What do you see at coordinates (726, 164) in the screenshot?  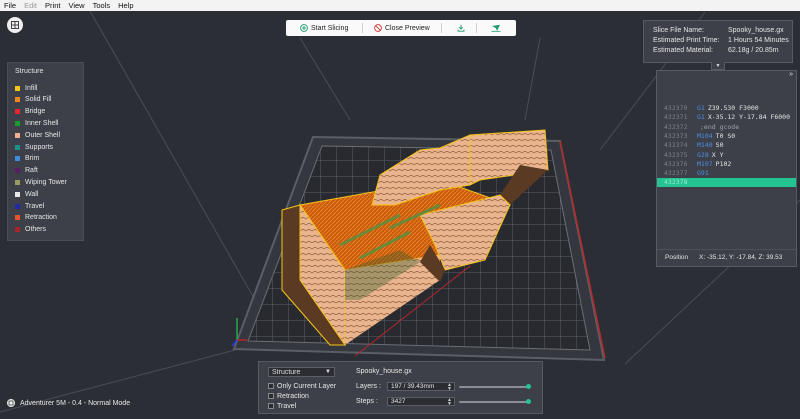 I see `gcode-line: 432376 M107 P102` at bounding box center [726, 164].